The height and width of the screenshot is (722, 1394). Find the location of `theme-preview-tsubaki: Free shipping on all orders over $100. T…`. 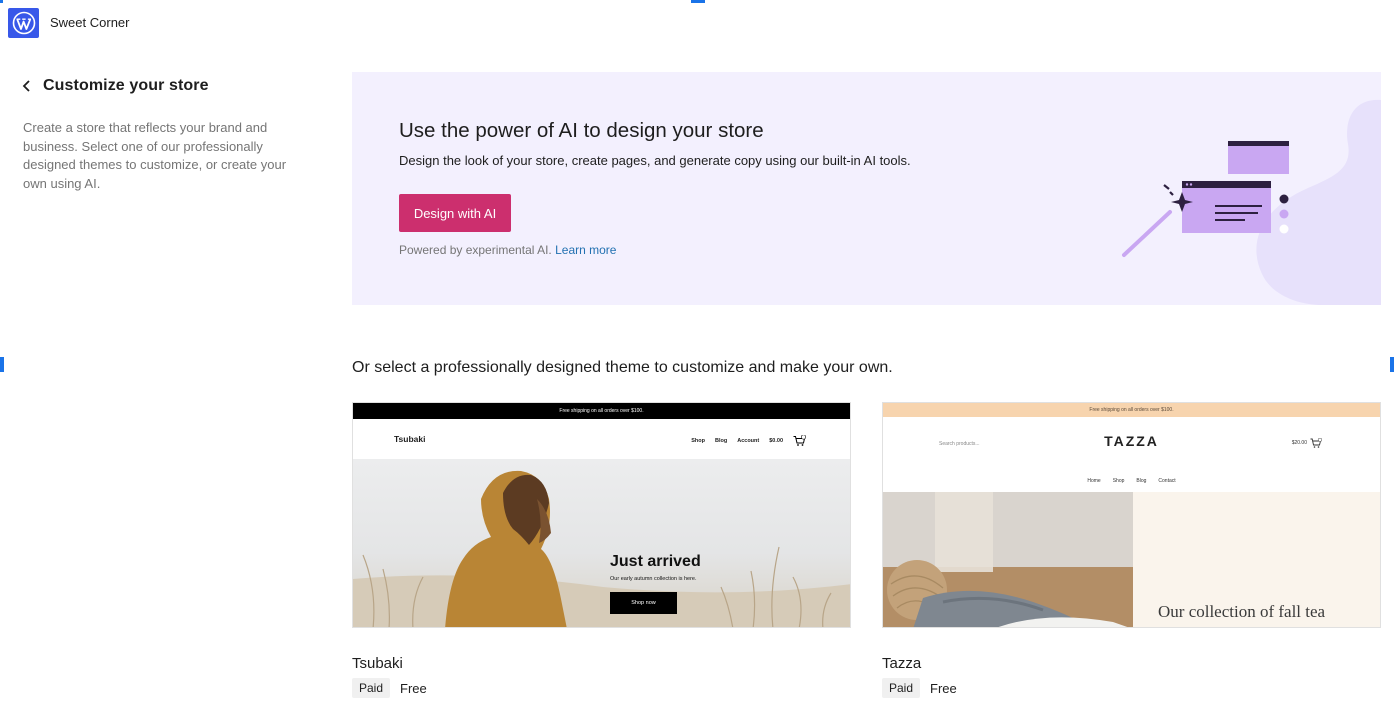

theme-preview-tsubaki: Free shipping on all orders over $100. T… is located at coordinates (601, 515).